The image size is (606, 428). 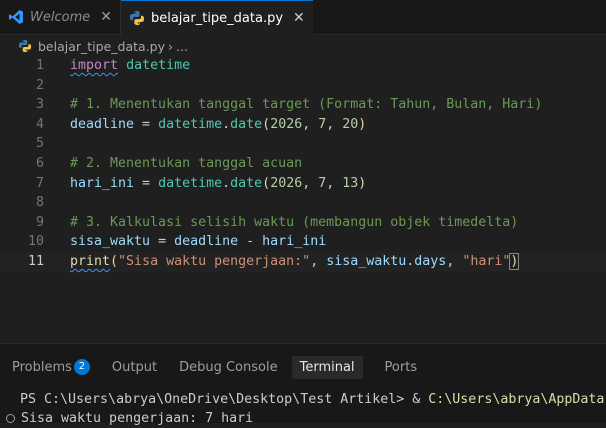 I want to click on tab-debug-console: Debug Console, so click(x=228, y=367).